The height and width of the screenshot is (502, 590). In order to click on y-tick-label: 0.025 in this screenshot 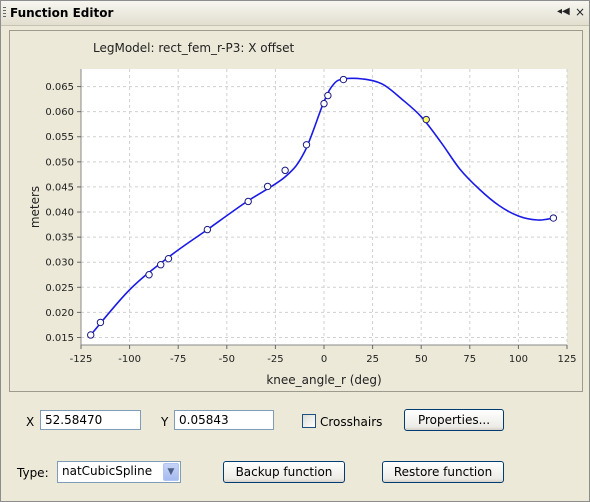, I will do `click(59, 288)`.